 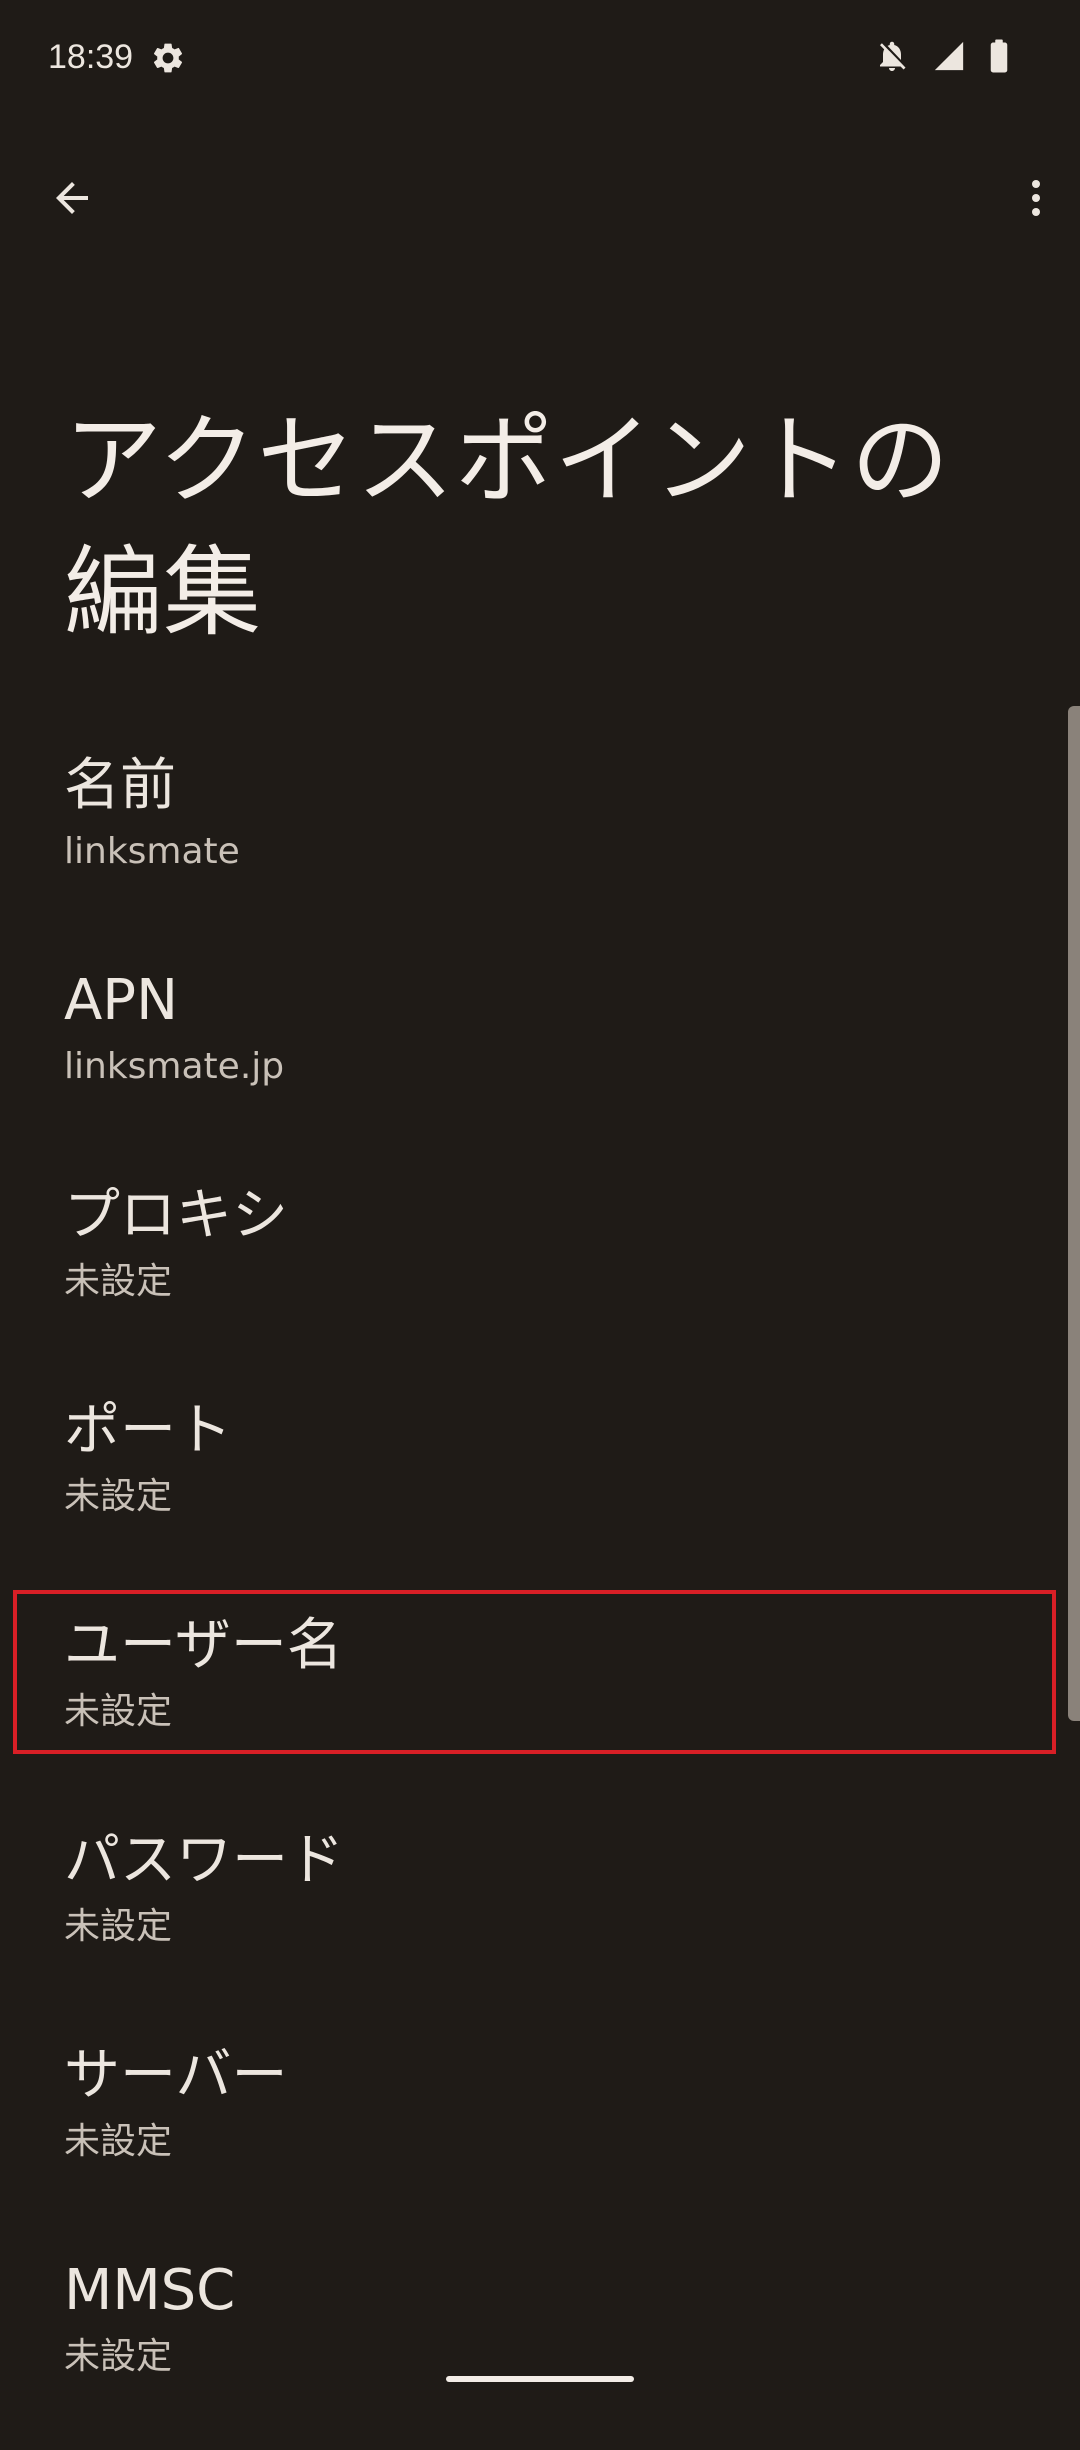 I want to click on pref-title: ポート, so click(x=148, y=1430).